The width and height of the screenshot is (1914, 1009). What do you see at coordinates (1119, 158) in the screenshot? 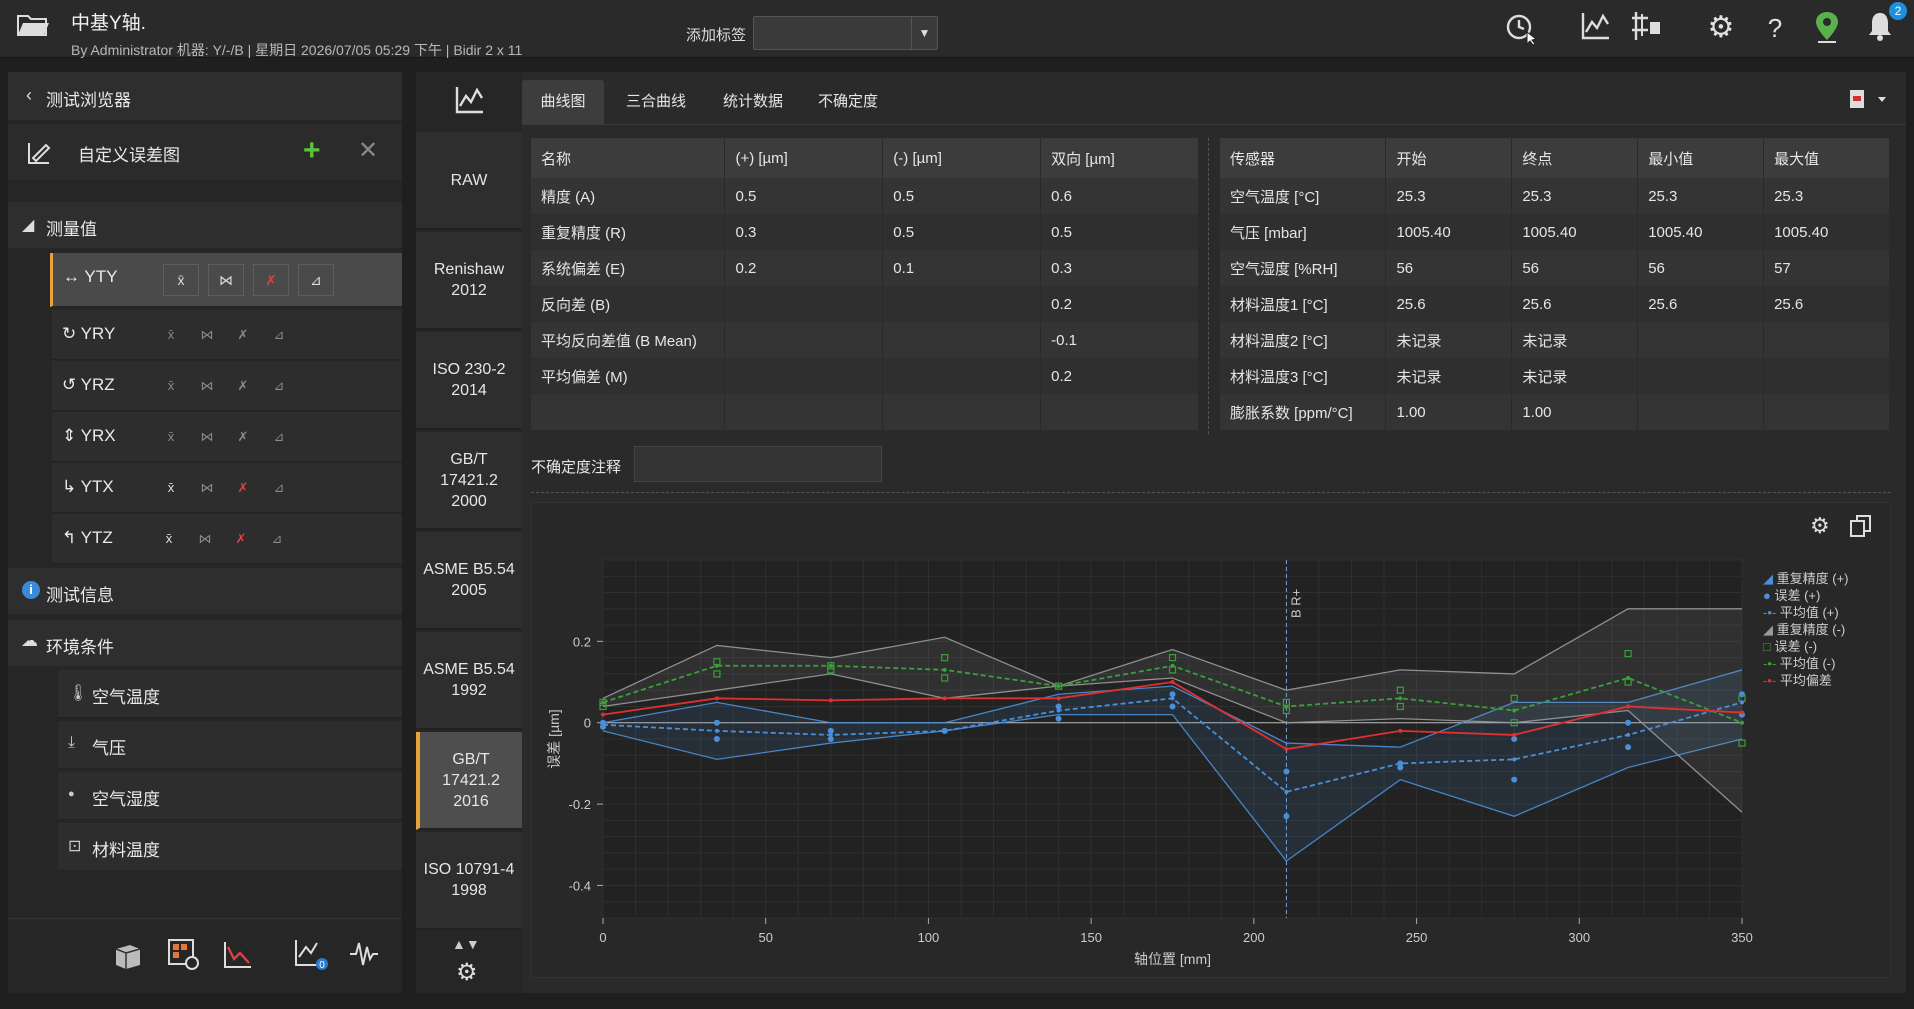
I see `col-bidir: 双向 [µm]` at bounding box center [1119, 158].